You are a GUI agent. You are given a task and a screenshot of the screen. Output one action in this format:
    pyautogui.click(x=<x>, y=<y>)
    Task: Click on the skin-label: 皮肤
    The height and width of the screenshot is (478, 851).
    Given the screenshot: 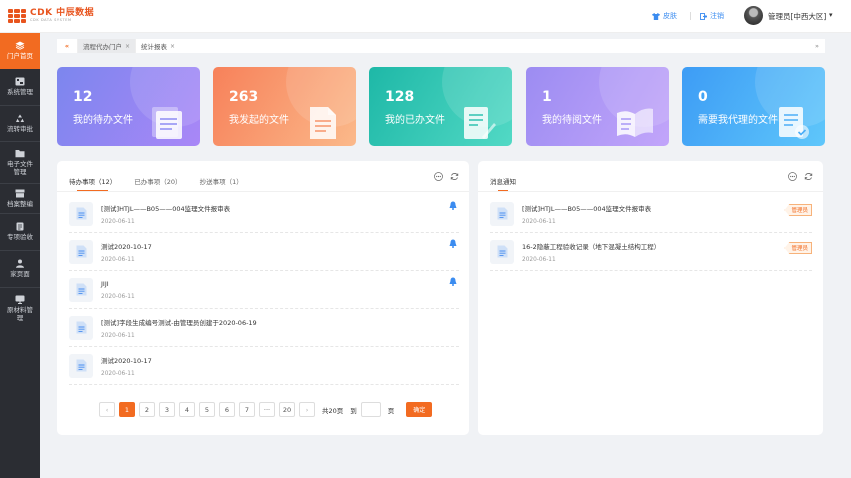 What is the action you would take?
    pyautogui.click(x=670, y=16)
    